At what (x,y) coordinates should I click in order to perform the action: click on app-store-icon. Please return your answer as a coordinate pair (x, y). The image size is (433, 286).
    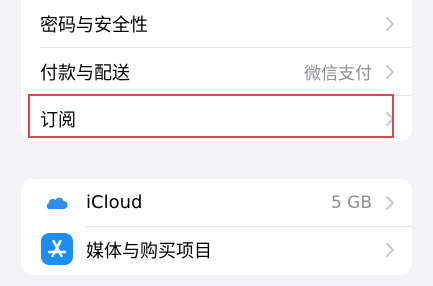
    Looking at the image, I should click on (57, 249).